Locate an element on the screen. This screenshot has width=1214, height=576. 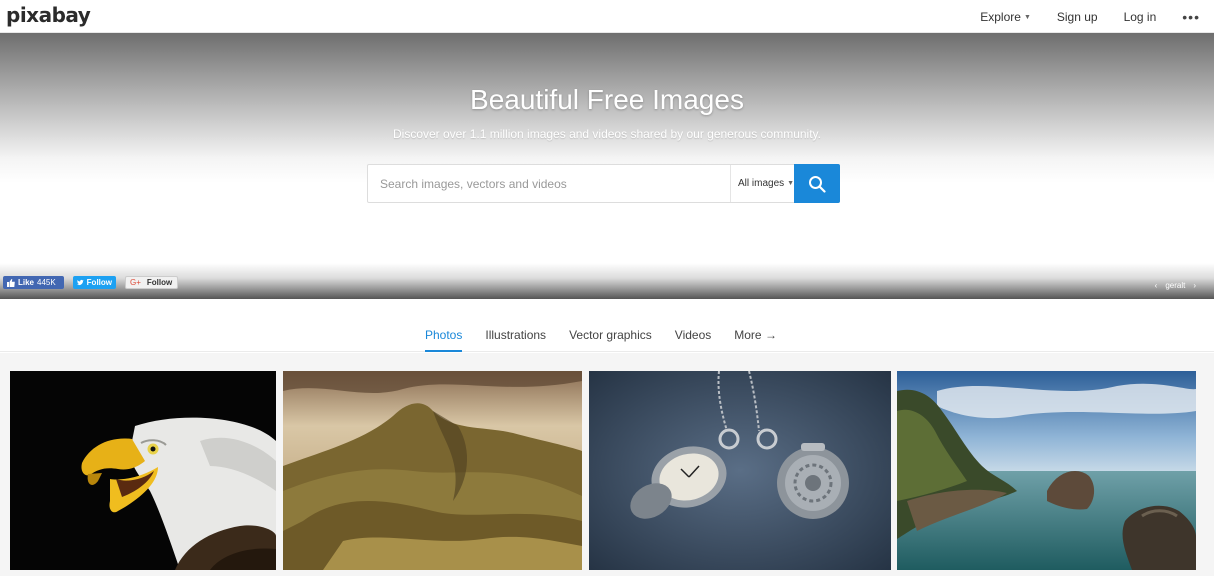
login-link: Log in is located at coordinates (1140, 17).